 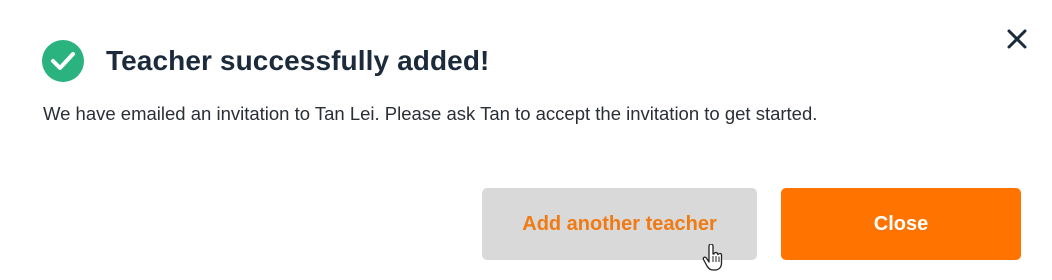 I want to click on close-button: Close, so click(x=901, y=224).